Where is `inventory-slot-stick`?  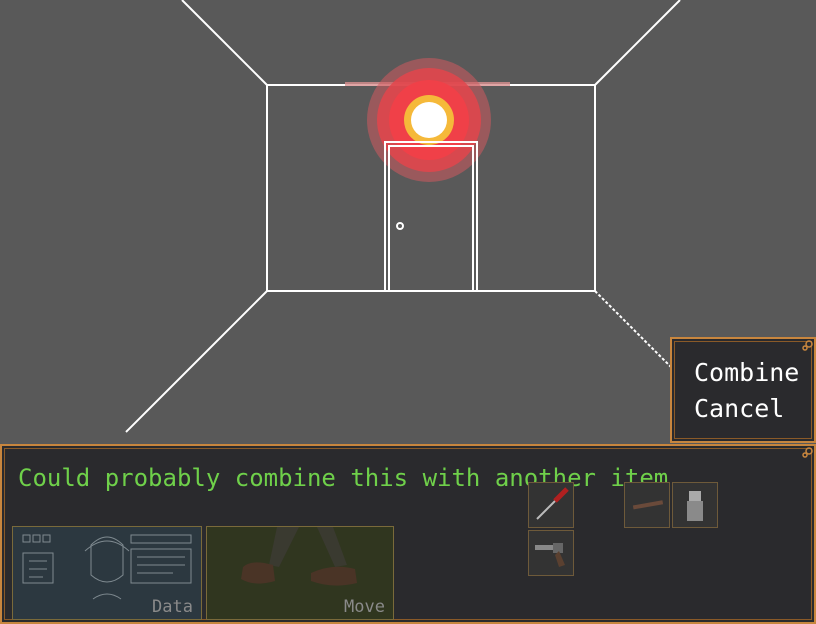 inventory-slot-stick is located at coordinates (647, 505).